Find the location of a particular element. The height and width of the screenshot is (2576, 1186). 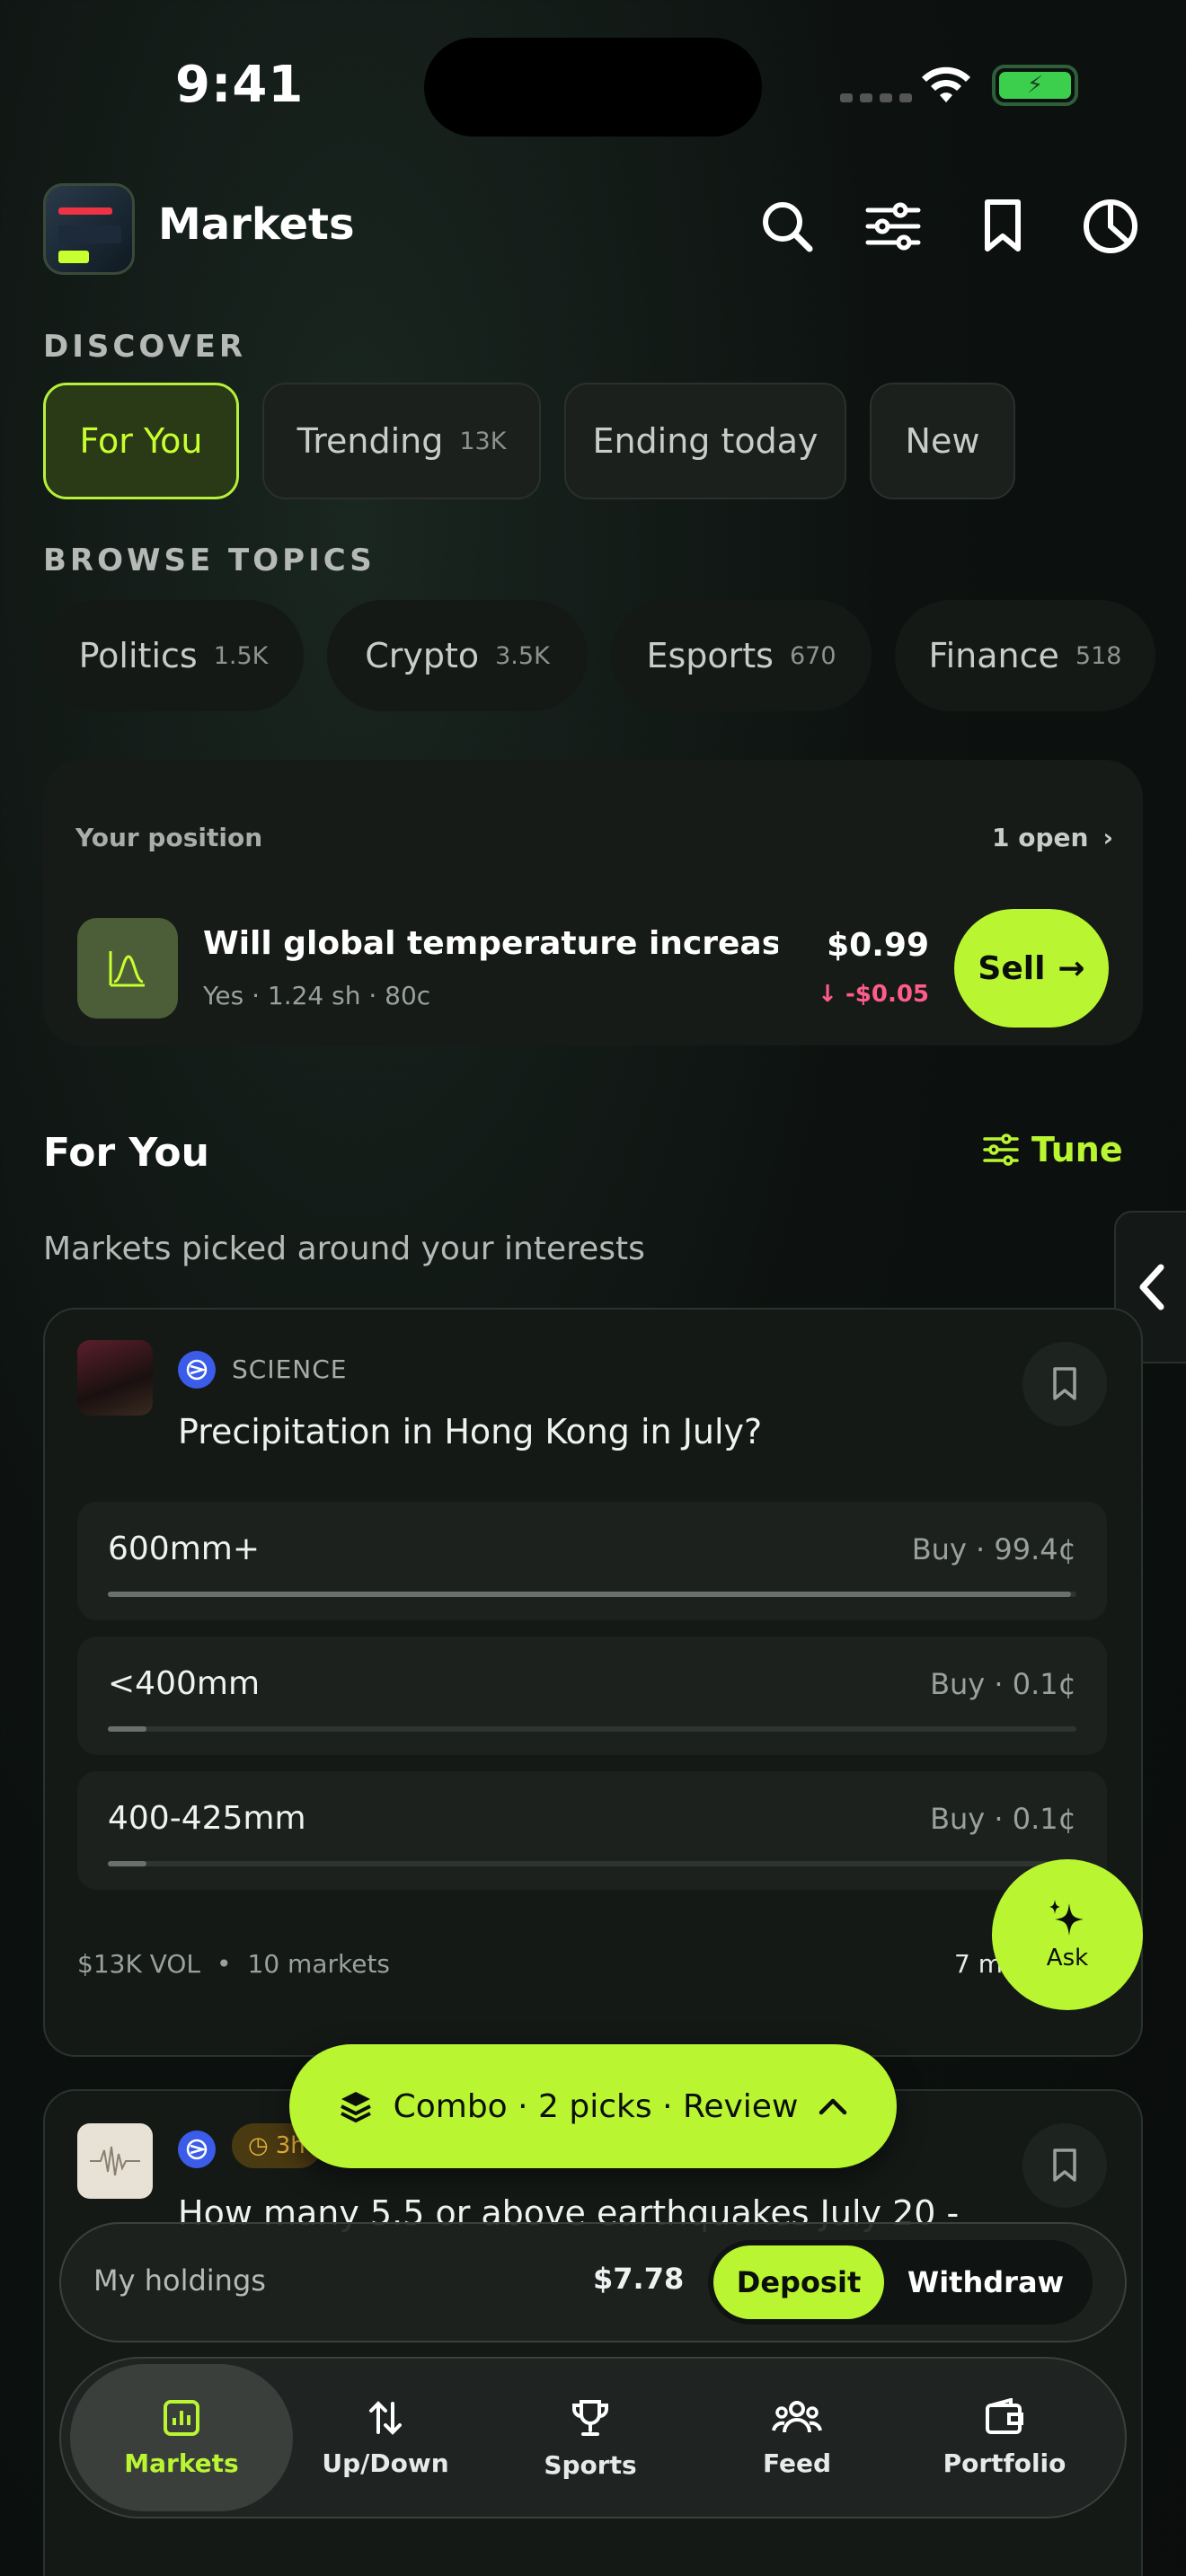

arrow-down-icon: ↓ is located at coordinates (831, 994).